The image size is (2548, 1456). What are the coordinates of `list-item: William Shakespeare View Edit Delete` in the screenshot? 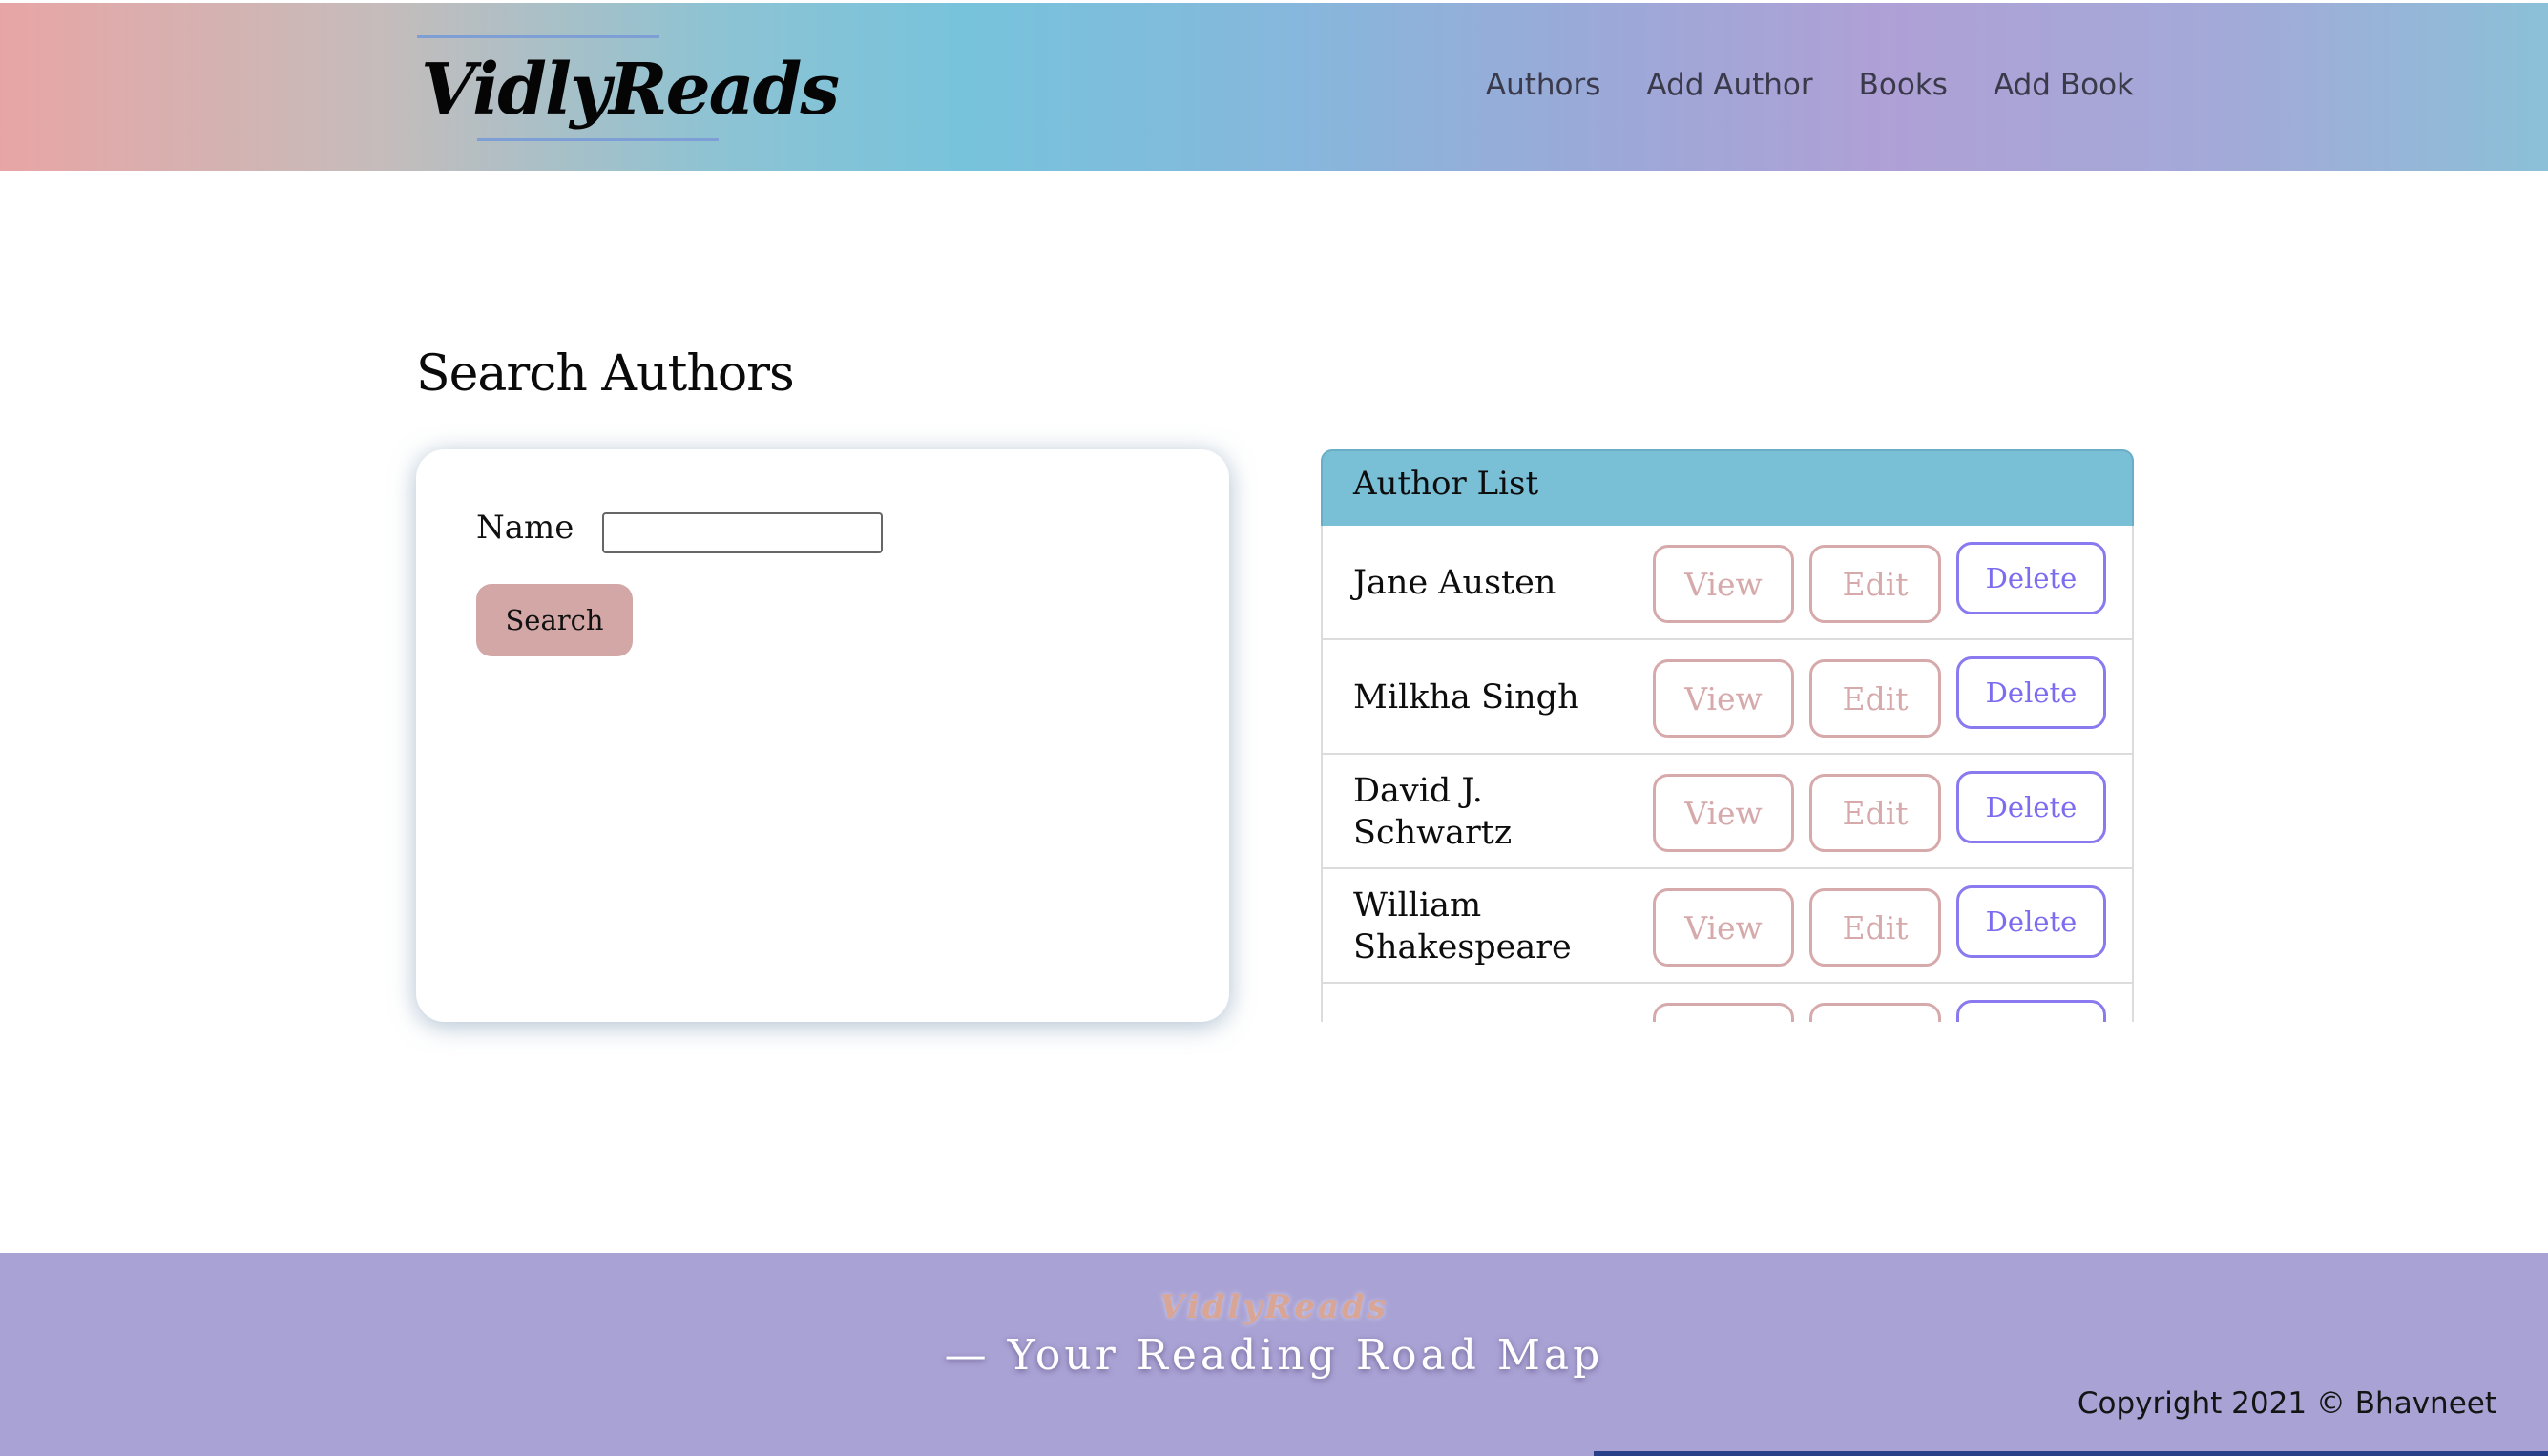 It's located at (1727, 927).